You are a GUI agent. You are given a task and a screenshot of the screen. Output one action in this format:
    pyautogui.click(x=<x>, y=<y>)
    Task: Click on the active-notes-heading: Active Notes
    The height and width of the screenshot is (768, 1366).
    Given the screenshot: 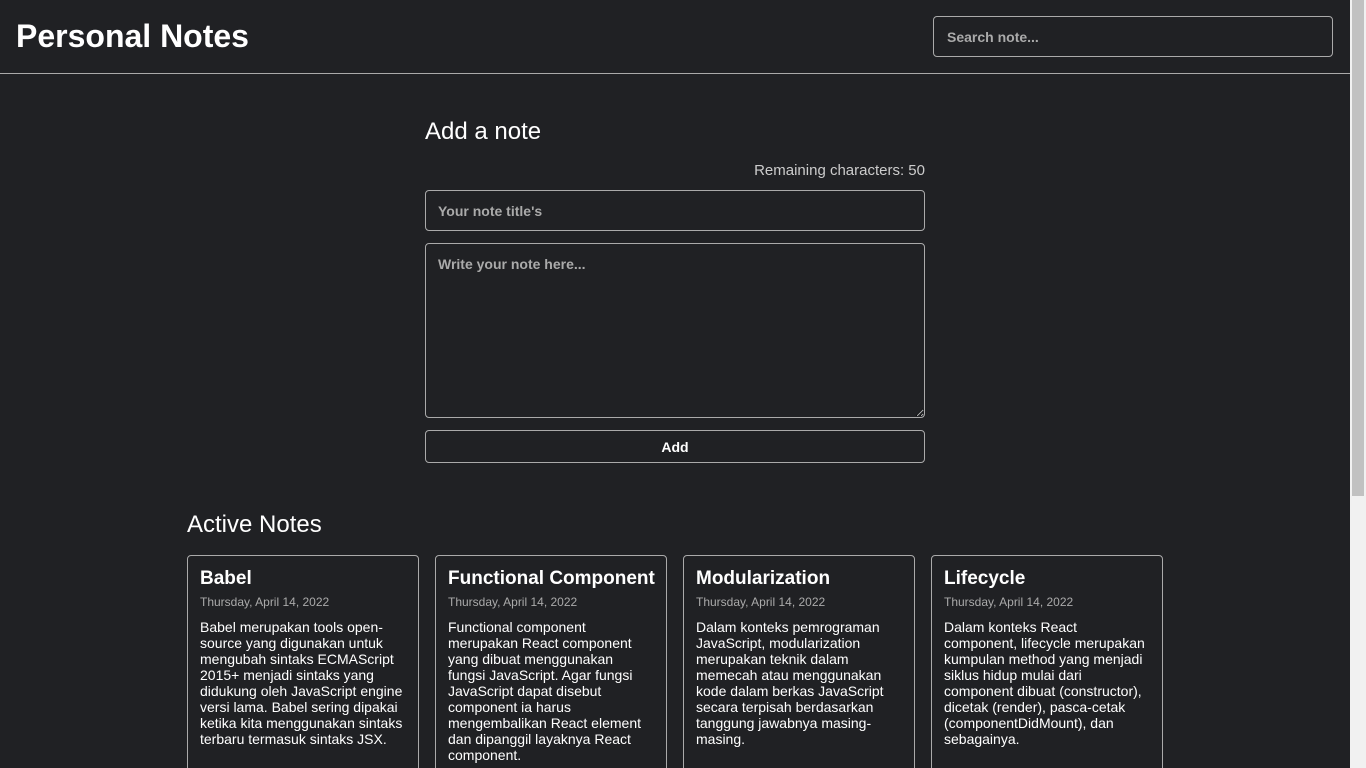 What is the action you would take?
    pyautogui.click(x=254, y=524)
    